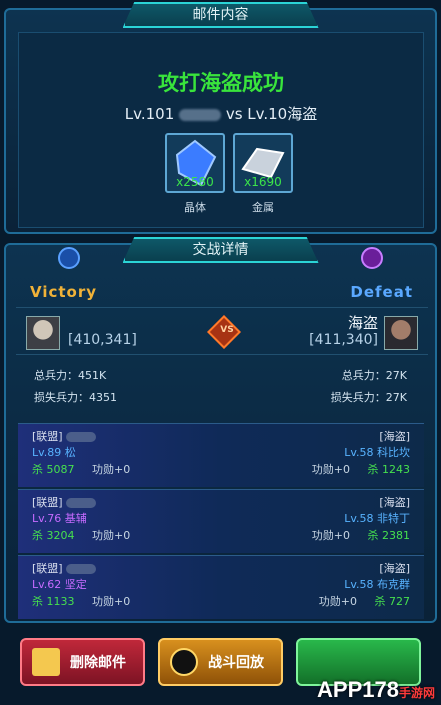  What do you see at coordinates (362, 323) in the screenshot?
I see `defender-name: 海盗` at bounding box center [362, 323].